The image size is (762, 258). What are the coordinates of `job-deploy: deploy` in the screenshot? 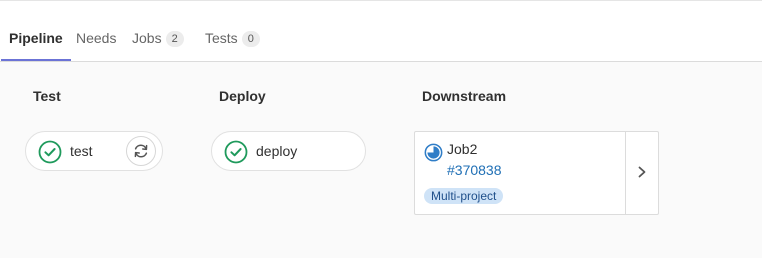 It's located at (288, 151).